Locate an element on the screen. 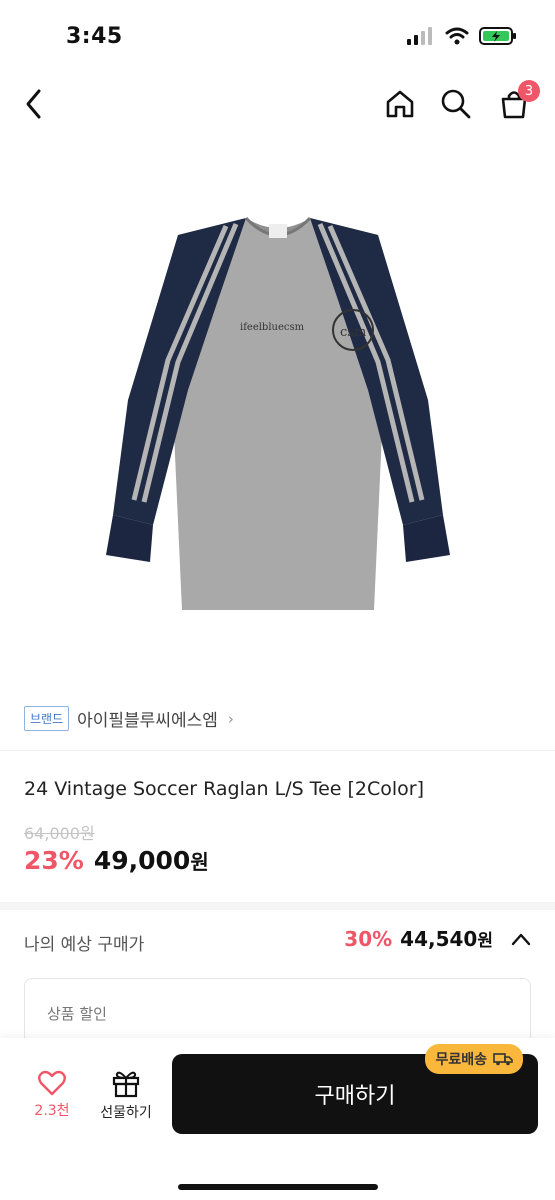  original-price: 64,000원 is located at coordinates (59, 833).